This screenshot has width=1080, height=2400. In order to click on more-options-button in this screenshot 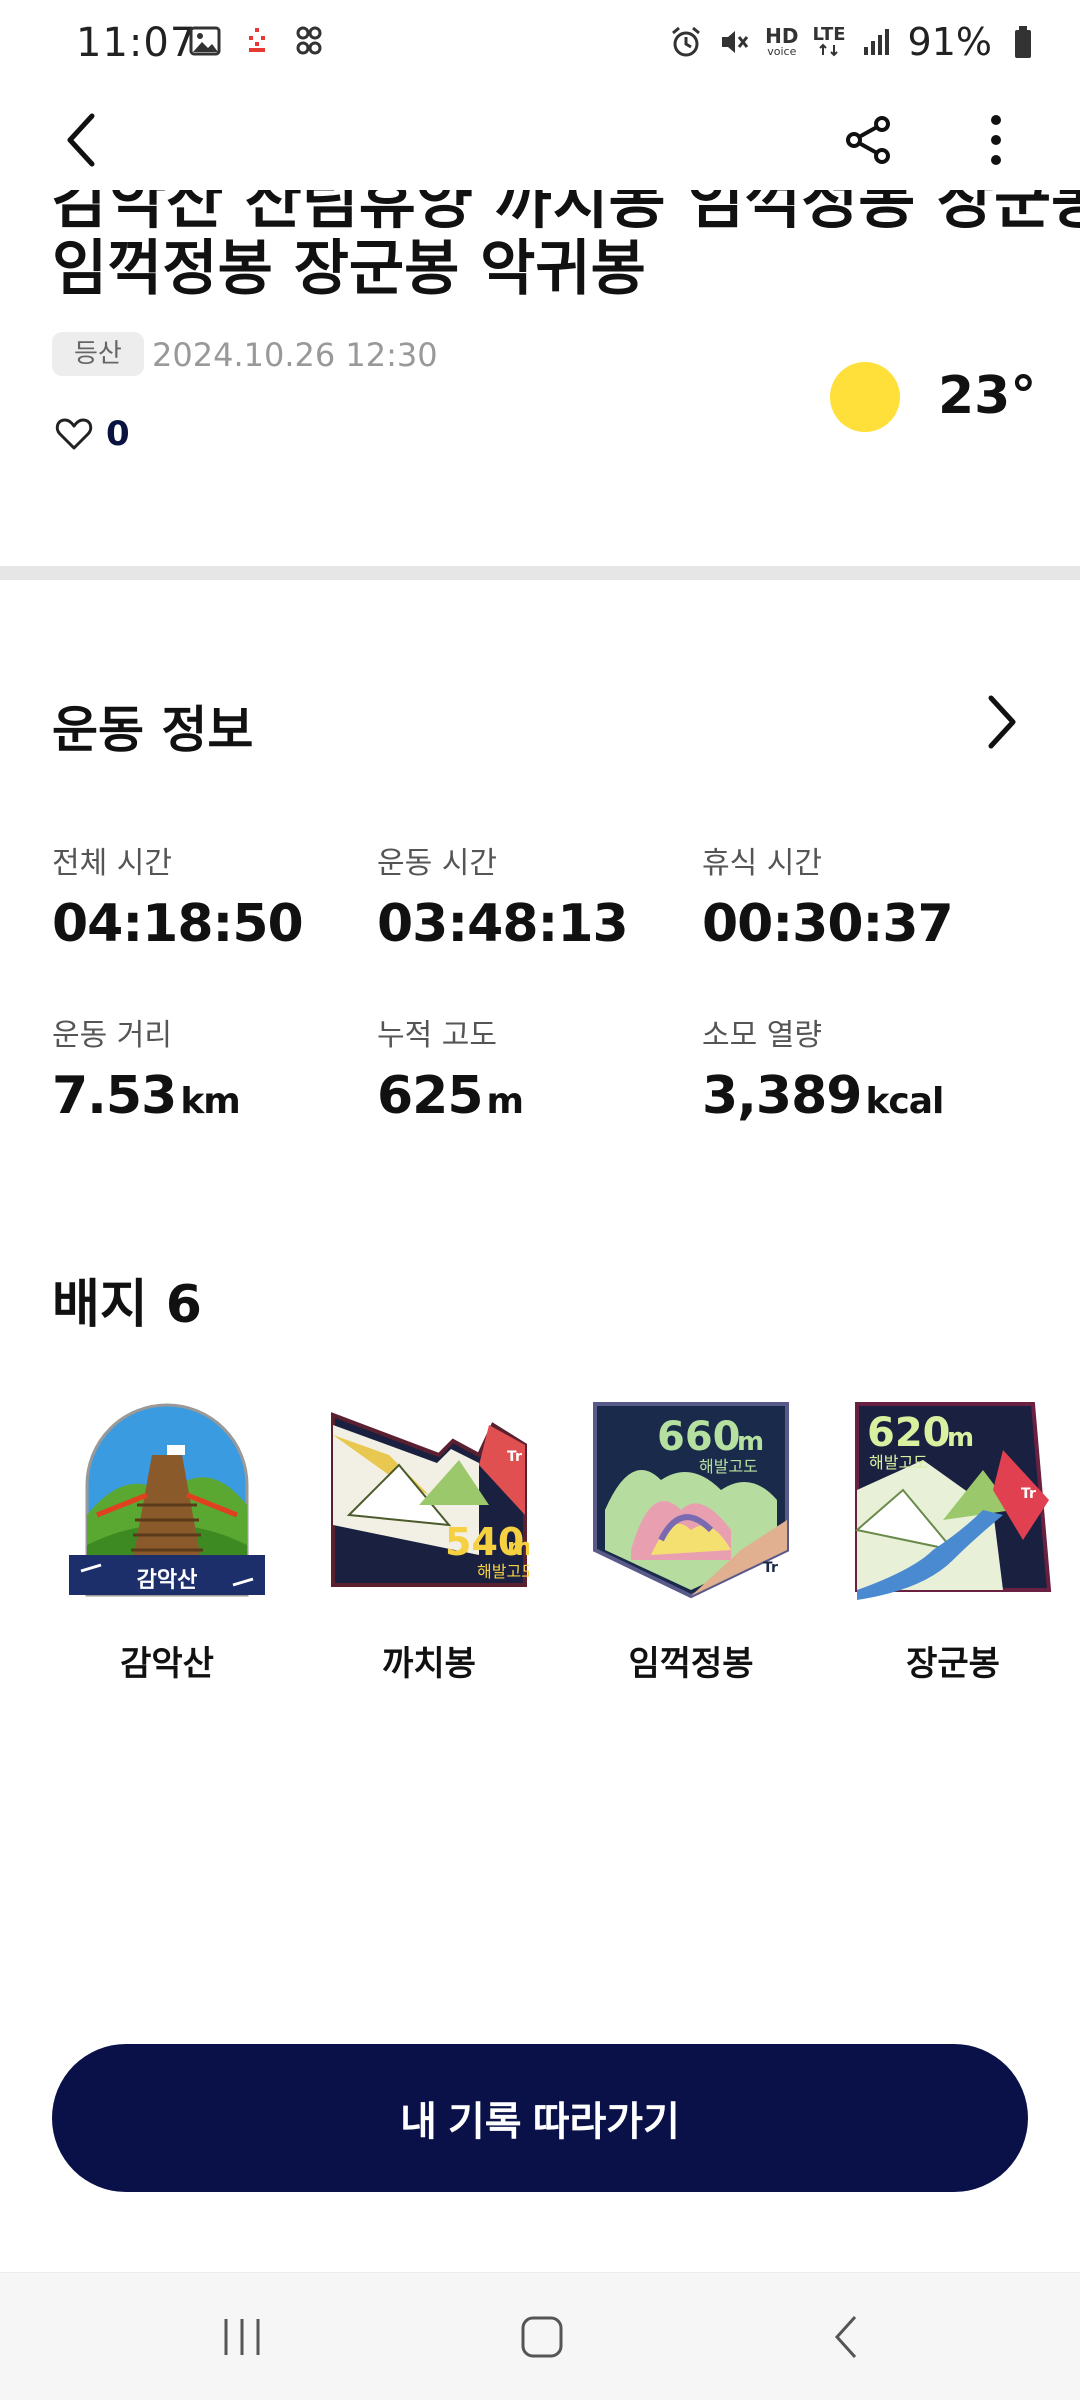, I will do `click(996, 140)`.